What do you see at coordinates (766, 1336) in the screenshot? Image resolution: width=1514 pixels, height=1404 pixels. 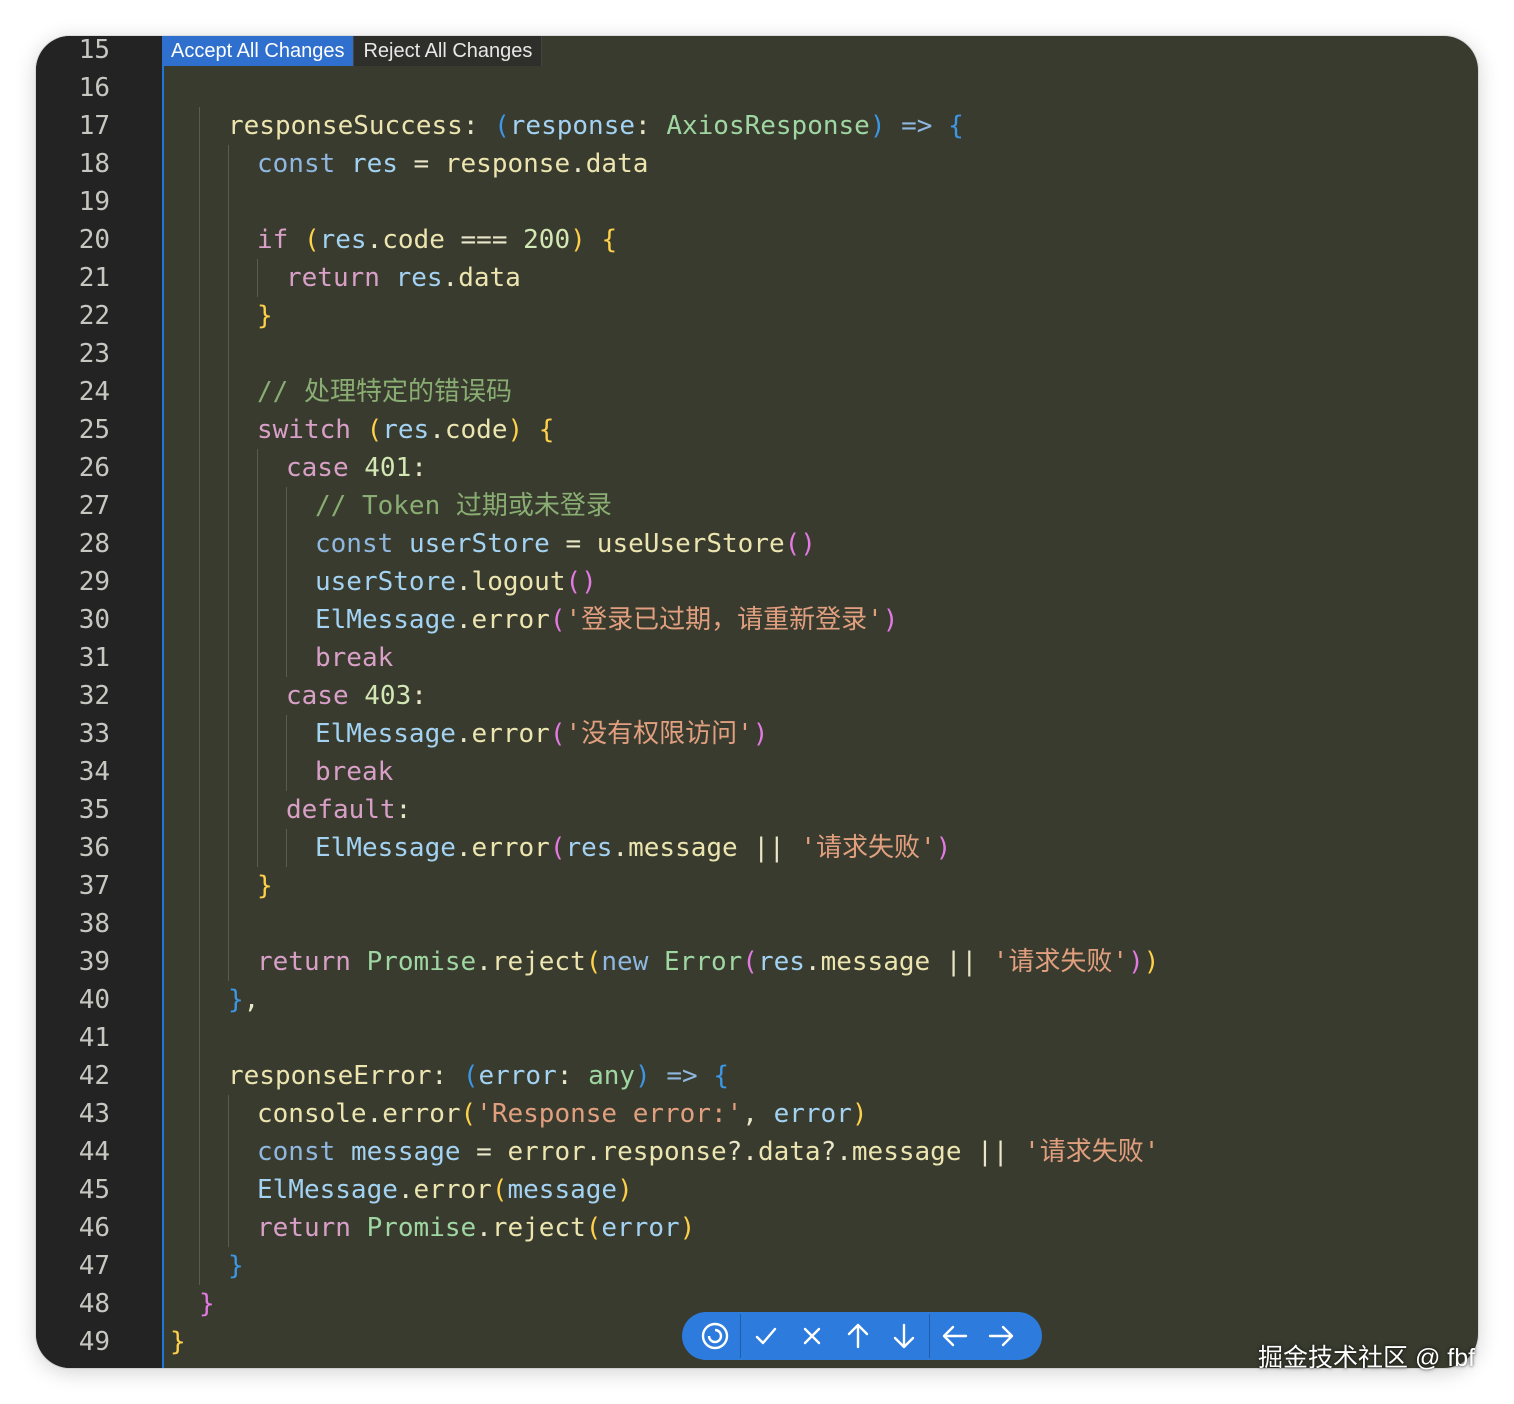 I see `accept-change-button` at bounding box center [766, 1336].